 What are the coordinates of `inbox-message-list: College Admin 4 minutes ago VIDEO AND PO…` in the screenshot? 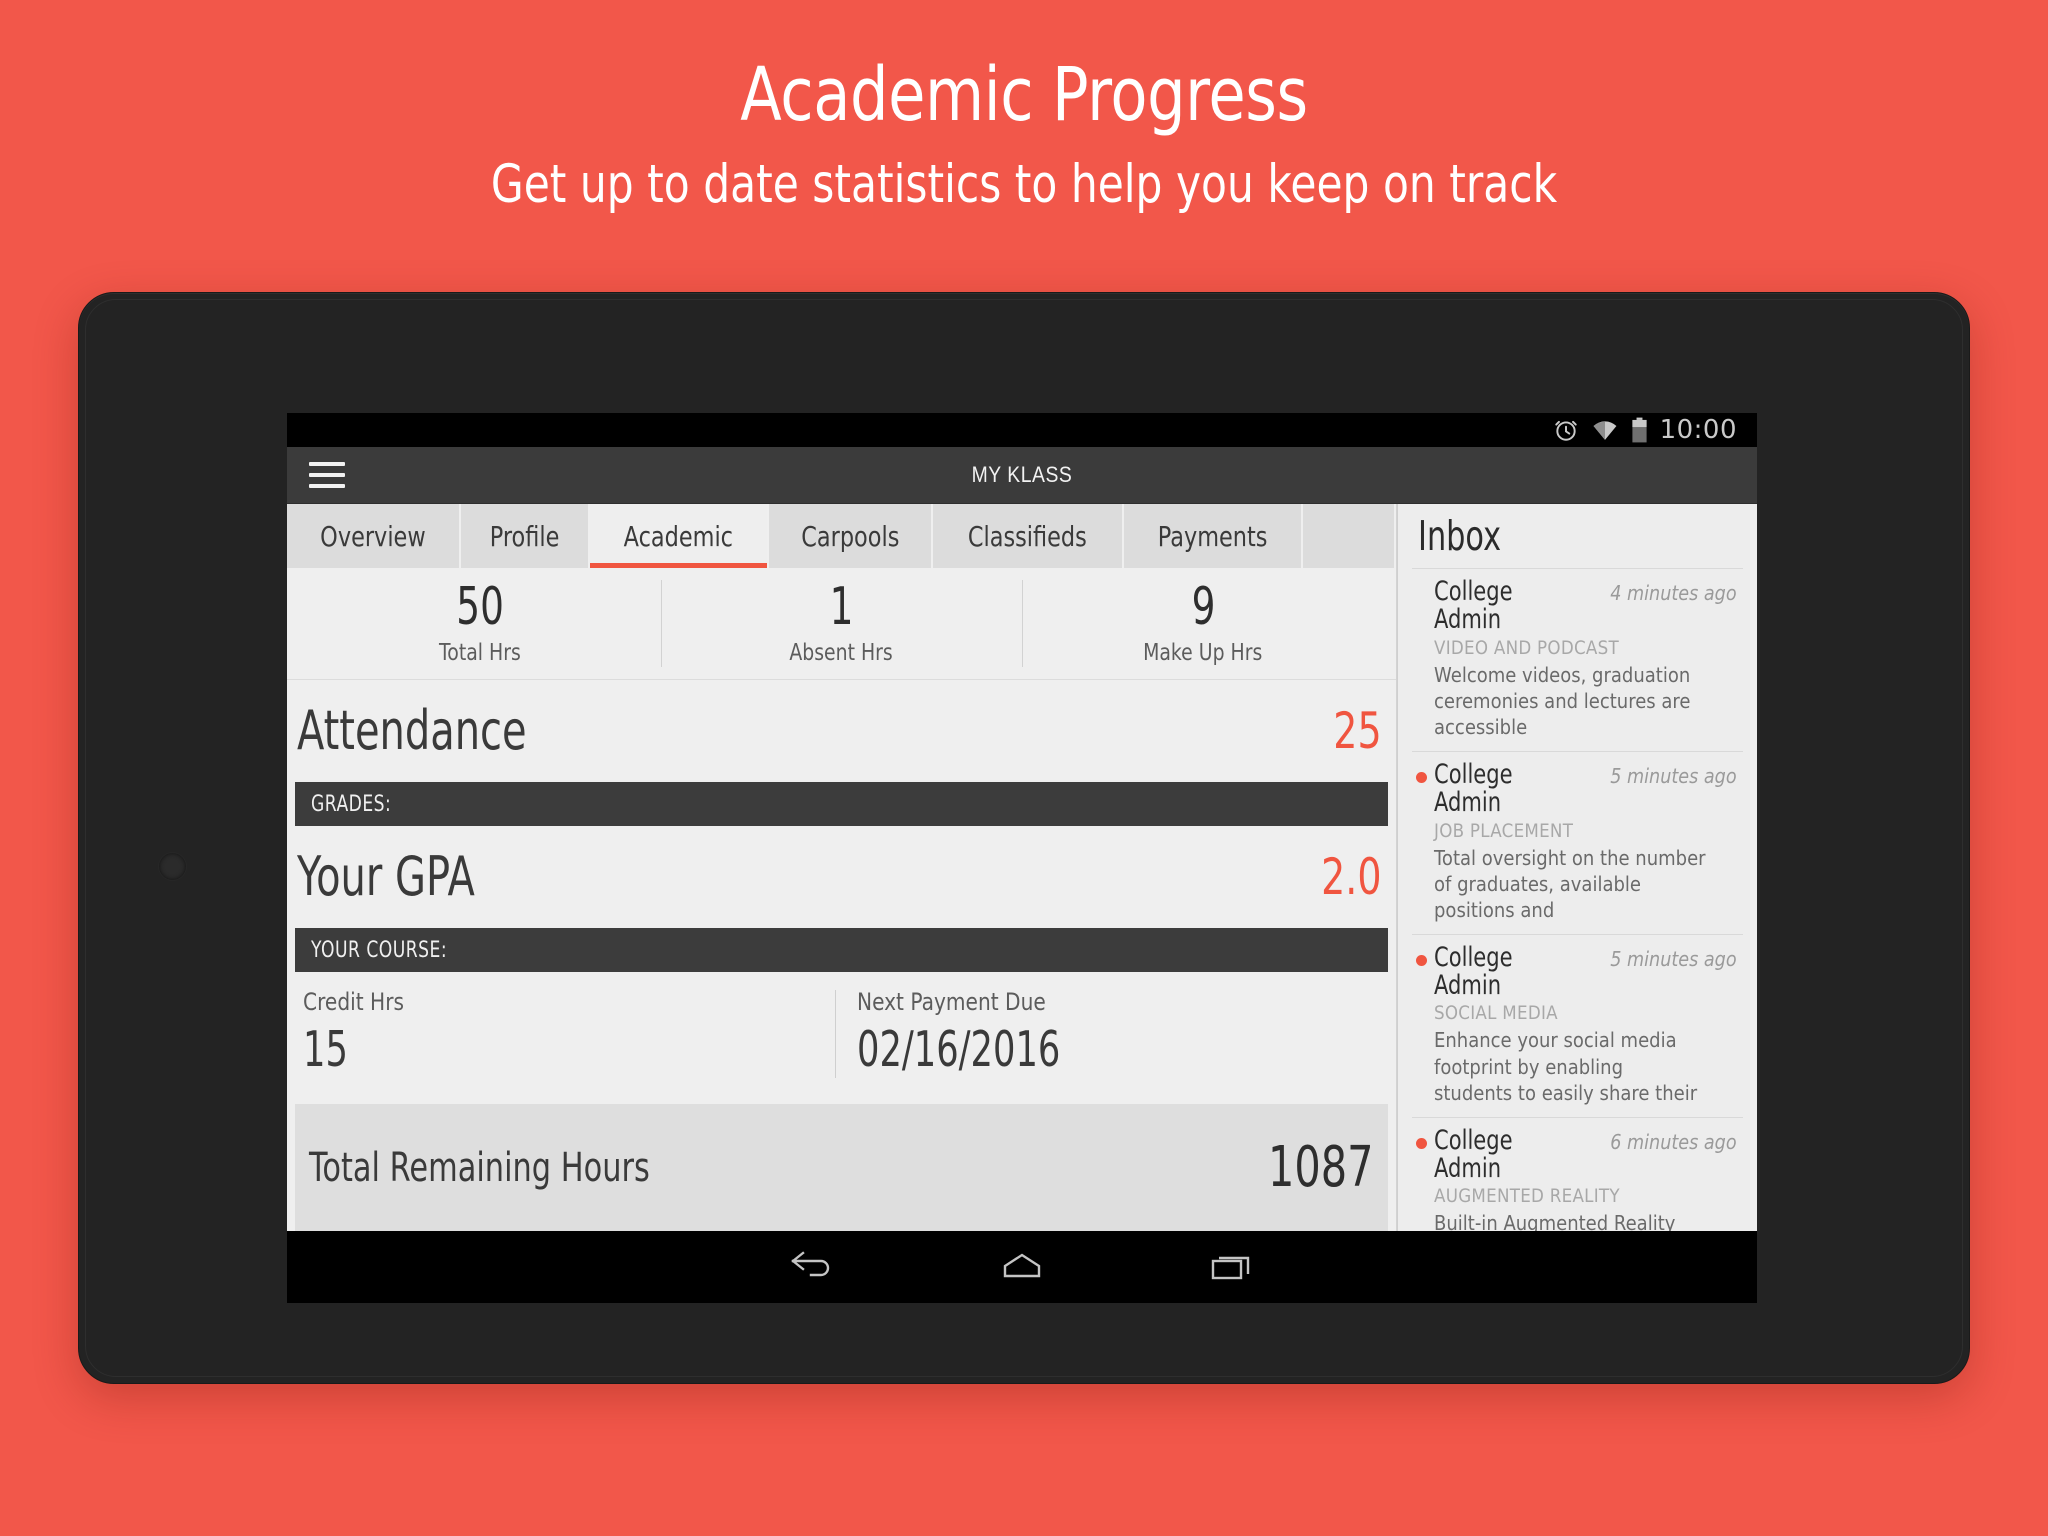 It's located at (1577, 899).